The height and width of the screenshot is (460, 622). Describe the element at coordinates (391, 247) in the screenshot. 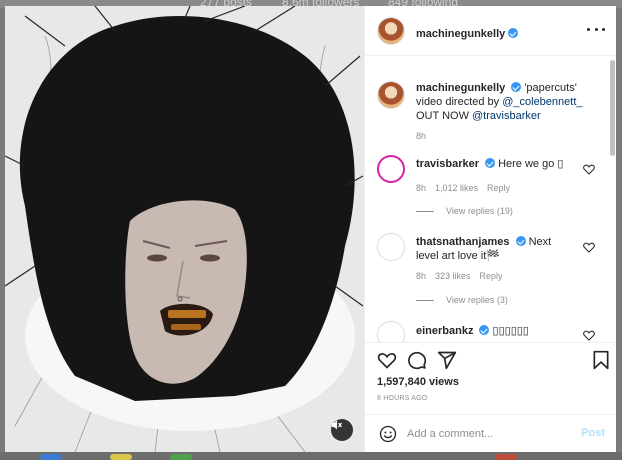

I see `comment-avatar-thatsnathanjames` at that location.